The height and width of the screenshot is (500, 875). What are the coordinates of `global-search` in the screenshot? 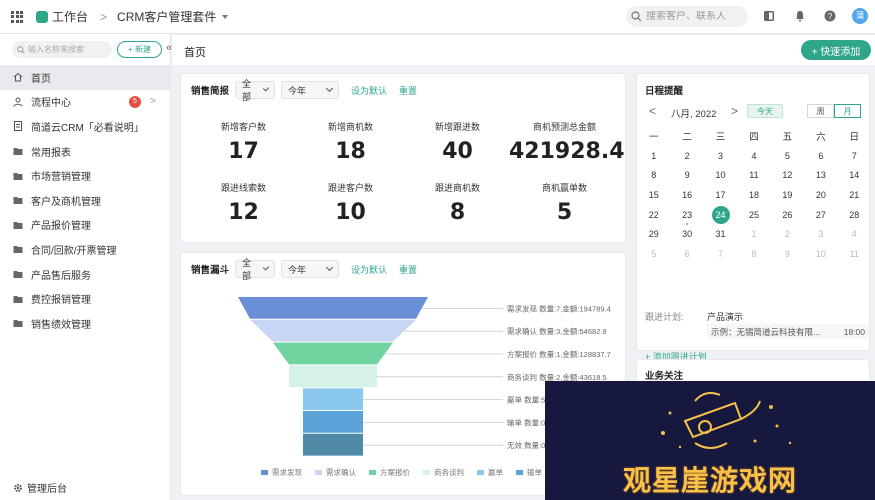 It's located at (687, 16).